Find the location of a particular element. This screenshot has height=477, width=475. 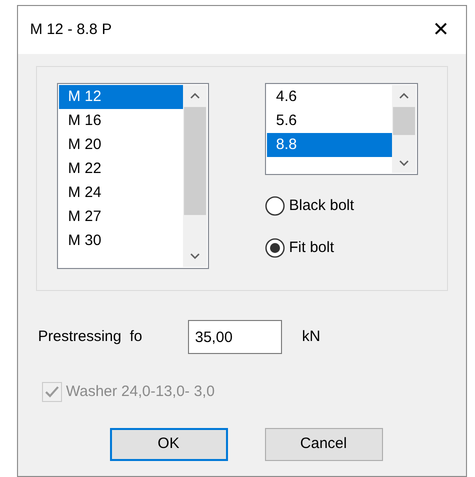

list-item: M 24 is located at coordinates (121, 193).